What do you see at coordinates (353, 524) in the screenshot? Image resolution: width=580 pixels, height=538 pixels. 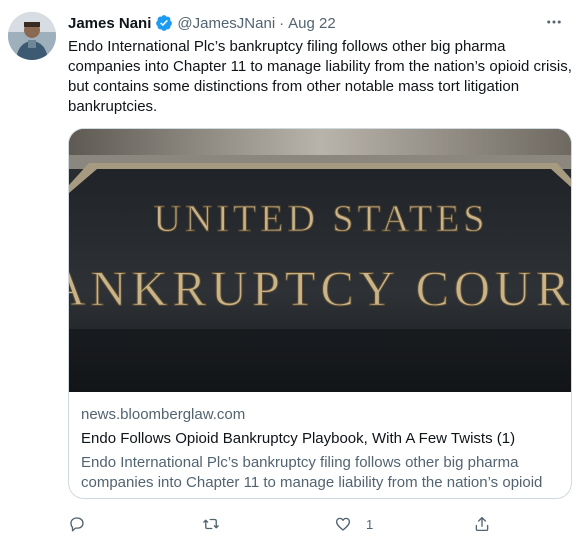 I see `like-button: 1` at bounding box center [353, 524].